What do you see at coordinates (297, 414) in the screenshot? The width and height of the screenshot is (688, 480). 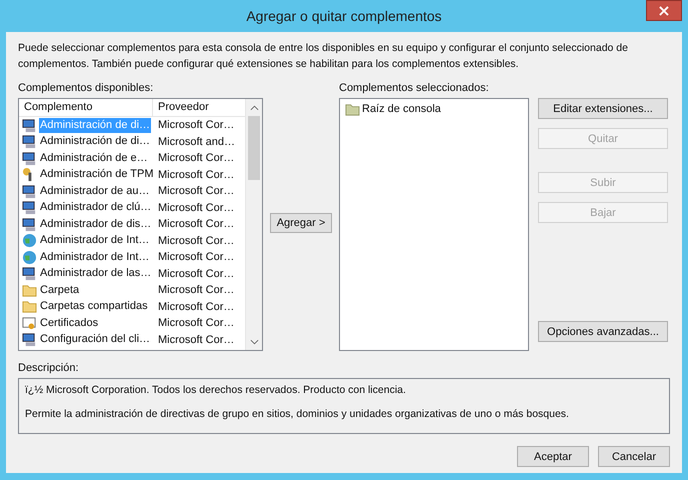 I see `description-text: Permite la administración de directivas de grupo en sitios, dominios y unidades organizativas de uno o más bosques.` at bounding box center [297, 414].